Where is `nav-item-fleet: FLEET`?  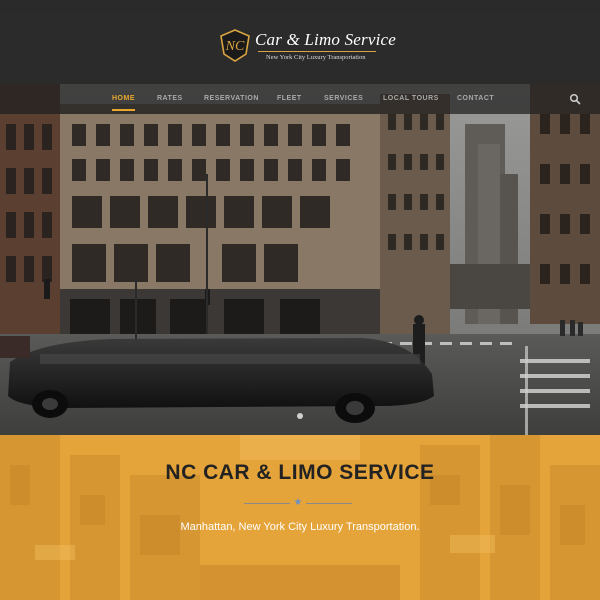
nav-item-fleet: FLEET is located at coordinates (289, 99).